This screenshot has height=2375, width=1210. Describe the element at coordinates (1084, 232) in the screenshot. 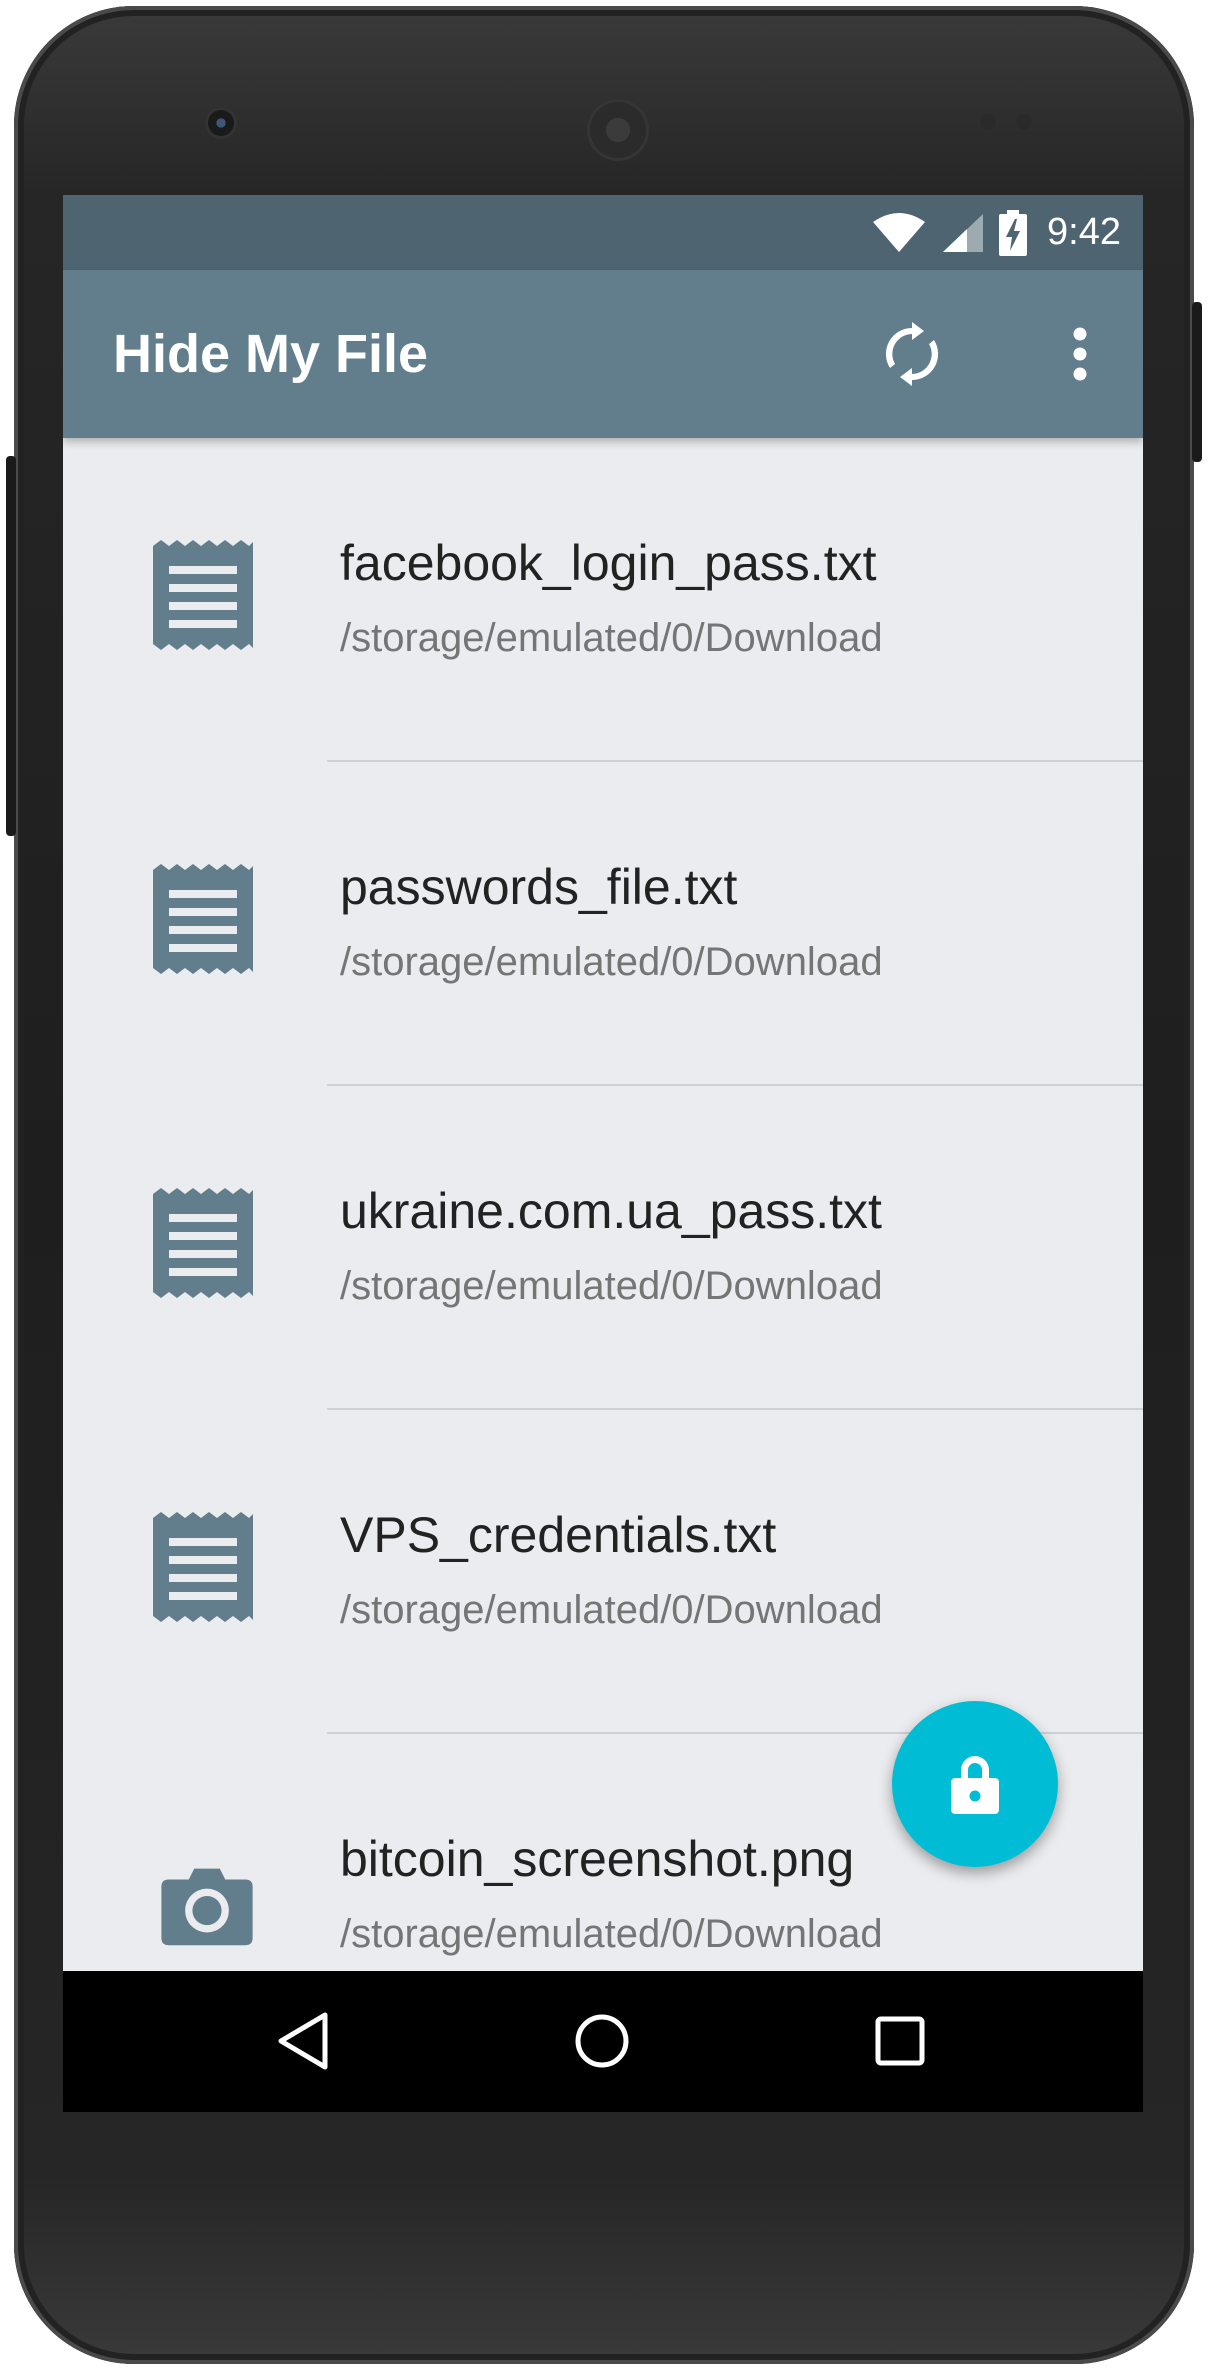

I see `status-time: 9:42` at that location.